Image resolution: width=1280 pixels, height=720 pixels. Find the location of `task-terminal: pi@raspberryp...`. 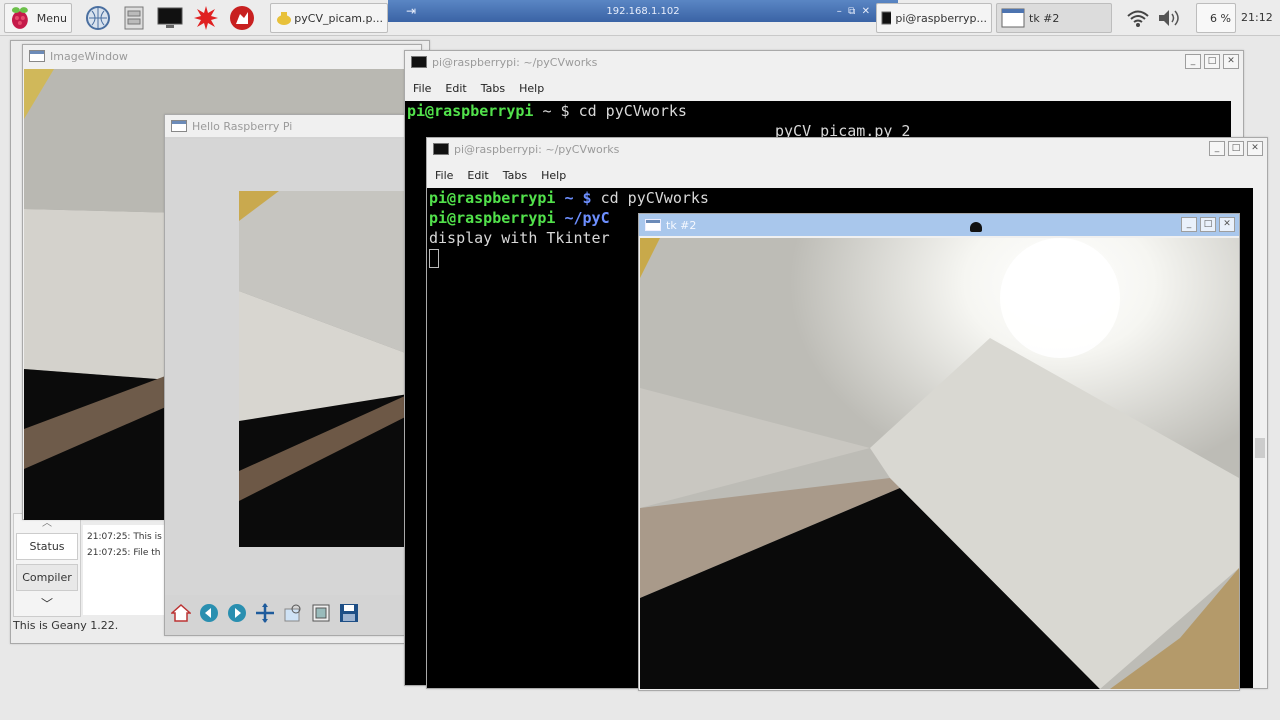

task-terminal: pi@raspberryp... is located at coordinates (934, 18).